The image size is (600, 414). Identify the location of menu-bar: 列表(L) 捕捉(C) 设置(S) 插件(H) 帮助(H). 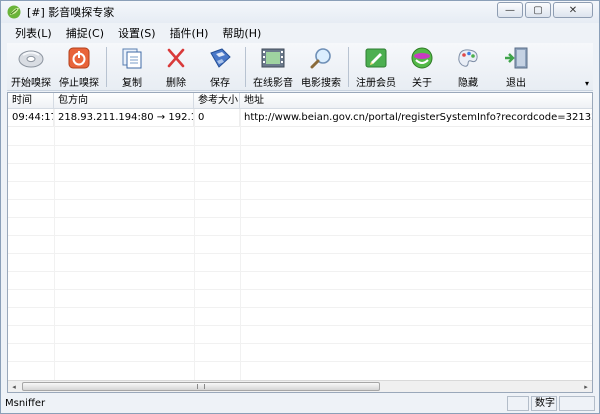
(300, 33).